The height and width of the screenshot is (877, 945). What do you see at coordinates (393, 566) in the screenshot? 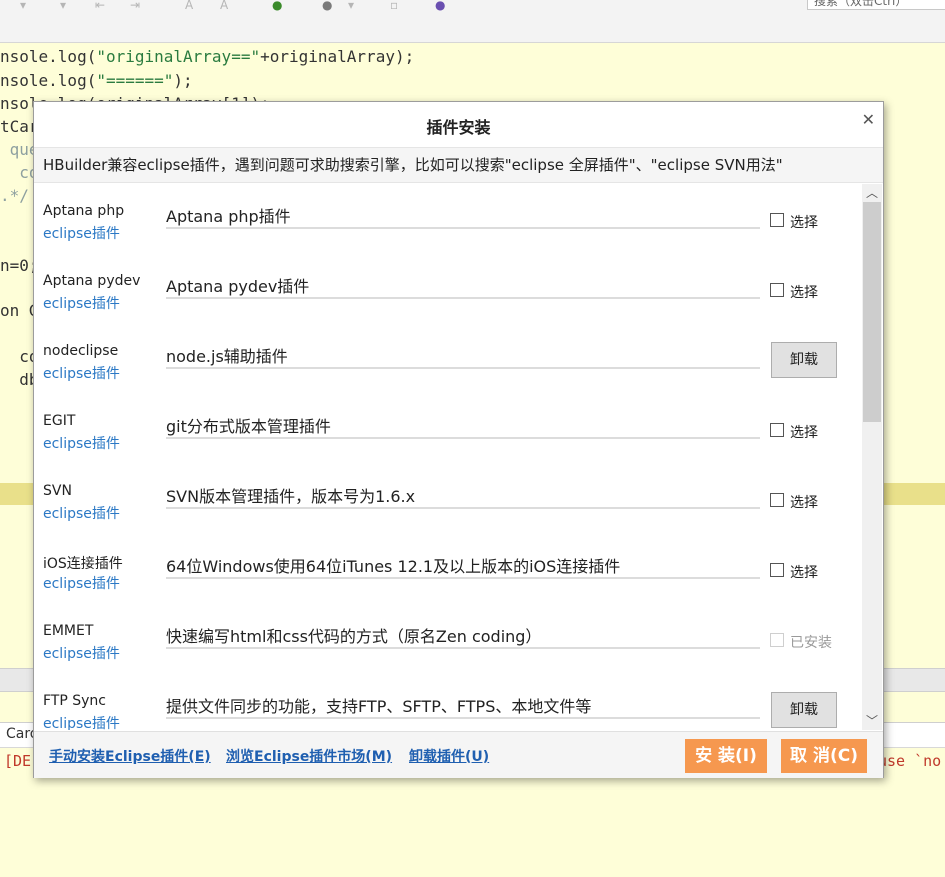
I see `plugin-description: 64位Windows使用64位iTunes 12.1及以上版本的iOS连接插件` at bounding box center [393, 566].